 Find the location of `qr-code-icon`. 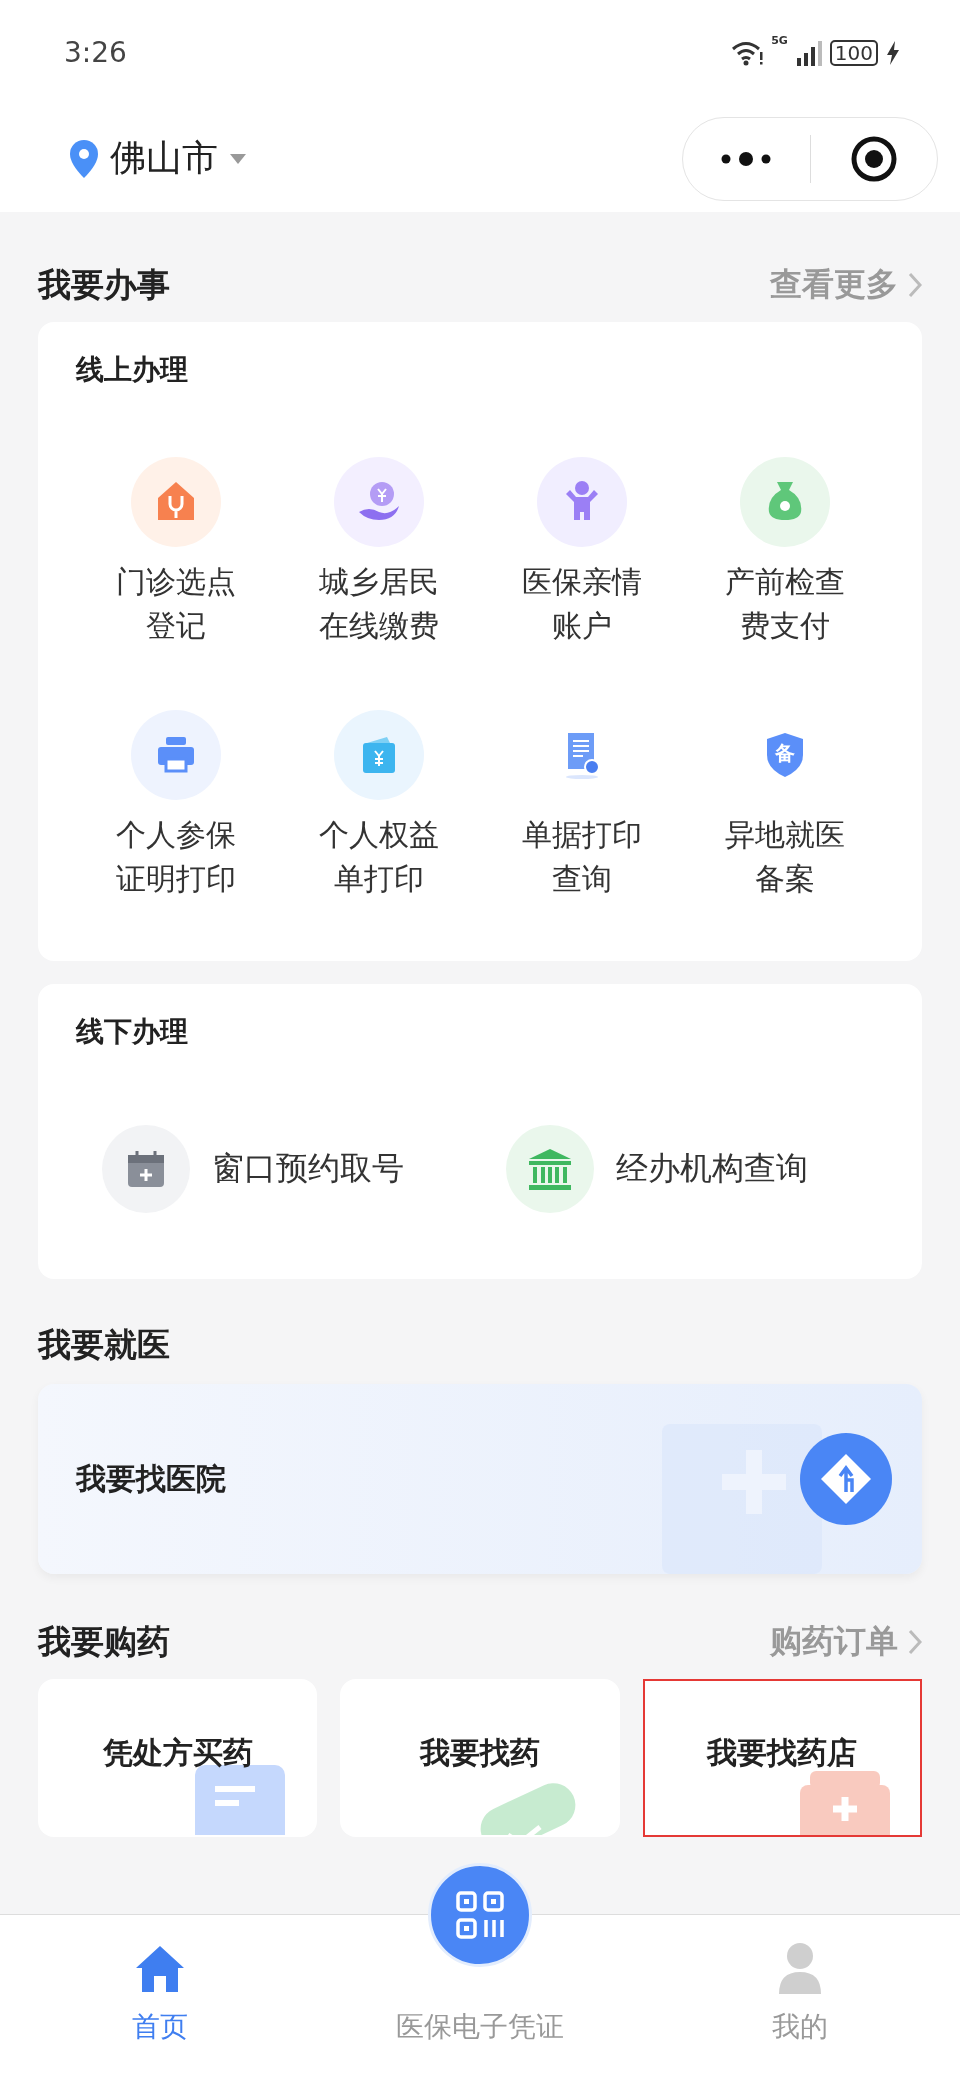

qr-code-icon is located at coordinates (480, 1915).